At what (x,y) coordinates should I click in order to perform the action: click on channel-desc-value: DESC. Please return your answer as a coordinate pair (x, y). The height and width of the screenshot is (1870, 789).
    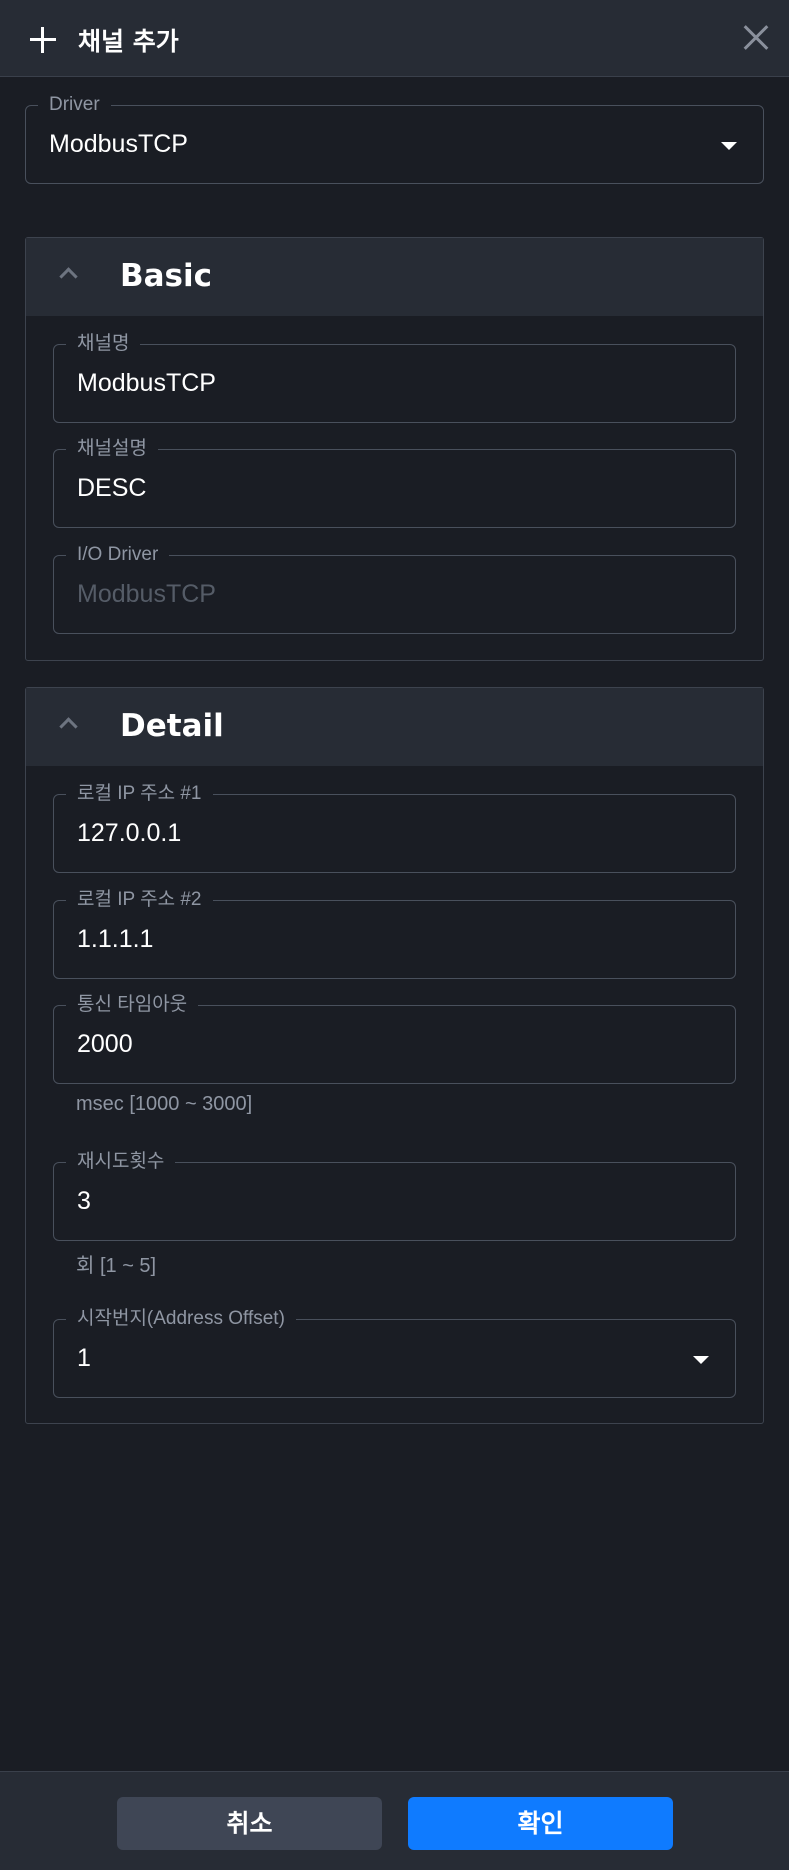
    Looking at the image, I should click on (112, 488).